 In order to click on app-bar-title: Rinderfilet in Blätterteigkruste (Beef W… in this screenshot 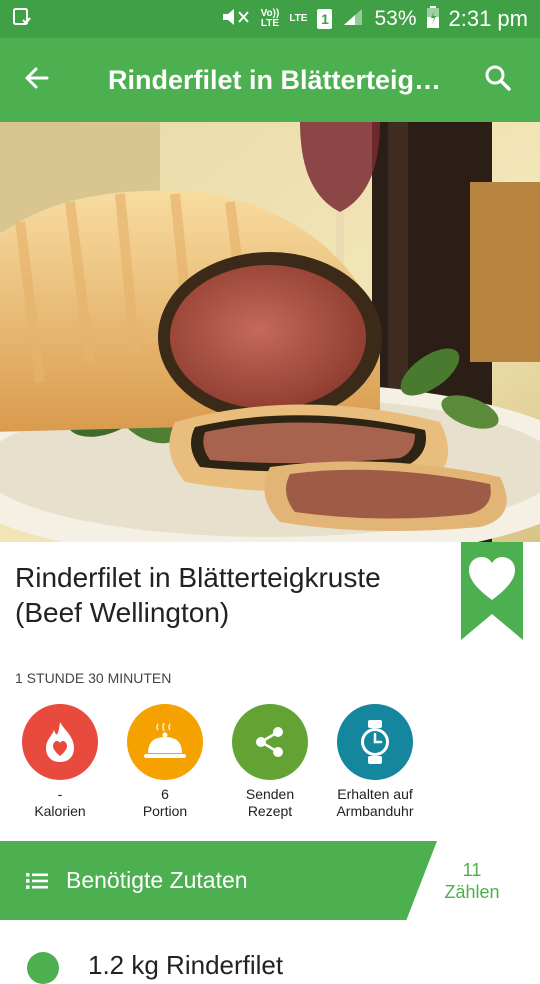, I will do `click(282, 79)`.